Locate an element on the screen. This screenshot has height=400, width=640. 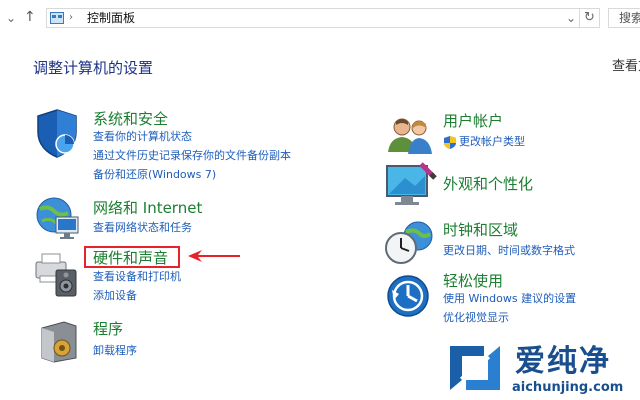
clock-globe-icon is located at coordinates (409, 242).